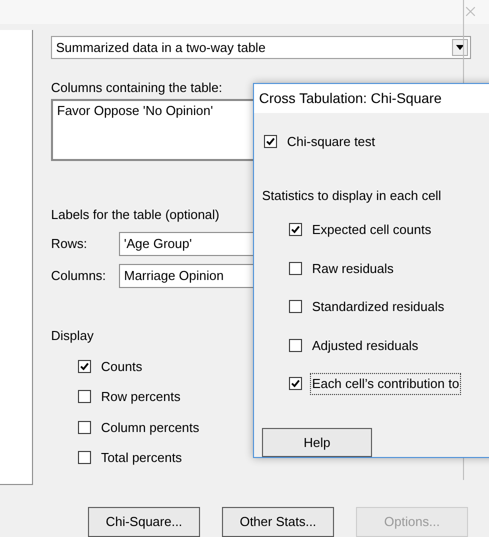 The image size is (489, 537). What do you see at coordinates (371, 230) in the screenshot?
I see `checkbox-label: Expected cell counts` at bounding box center [371, 230].